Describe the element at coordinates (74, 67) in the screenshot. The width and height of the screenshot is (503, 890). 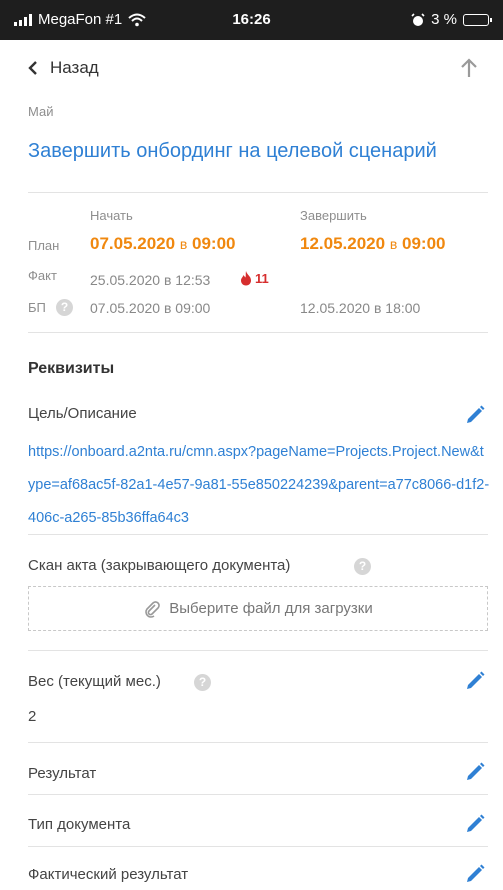
I see `back-label: Назад` at that location.